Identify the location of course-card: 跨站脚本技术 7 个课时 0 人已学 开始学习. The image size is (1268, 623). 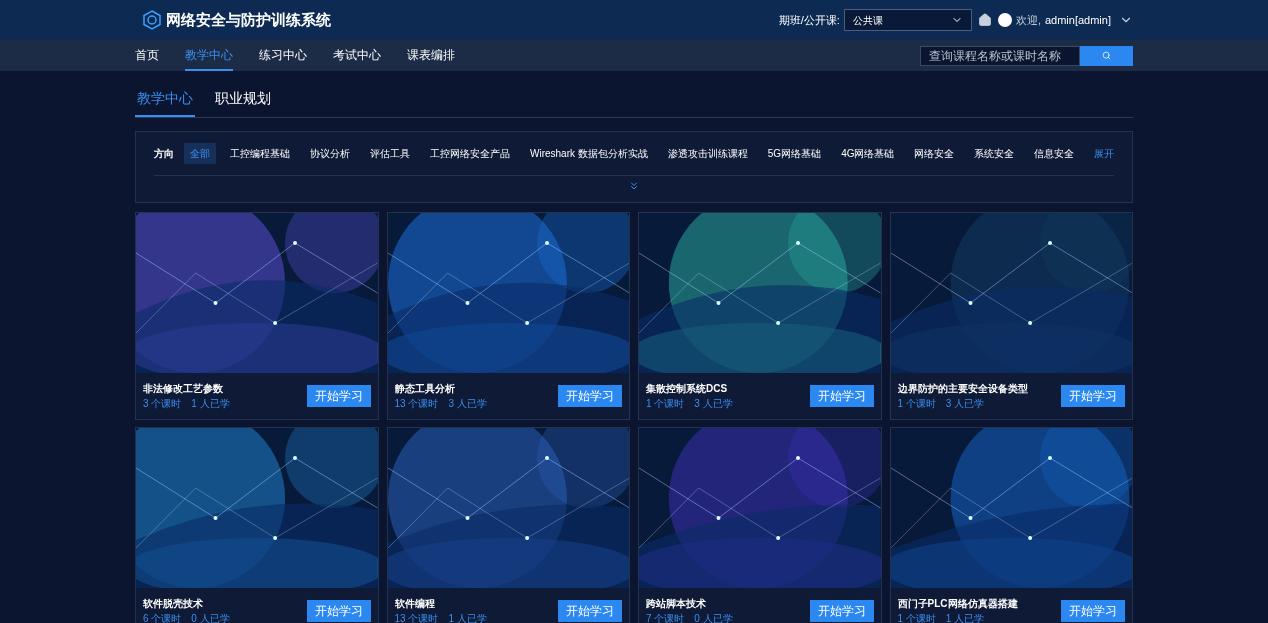
(760, 525).